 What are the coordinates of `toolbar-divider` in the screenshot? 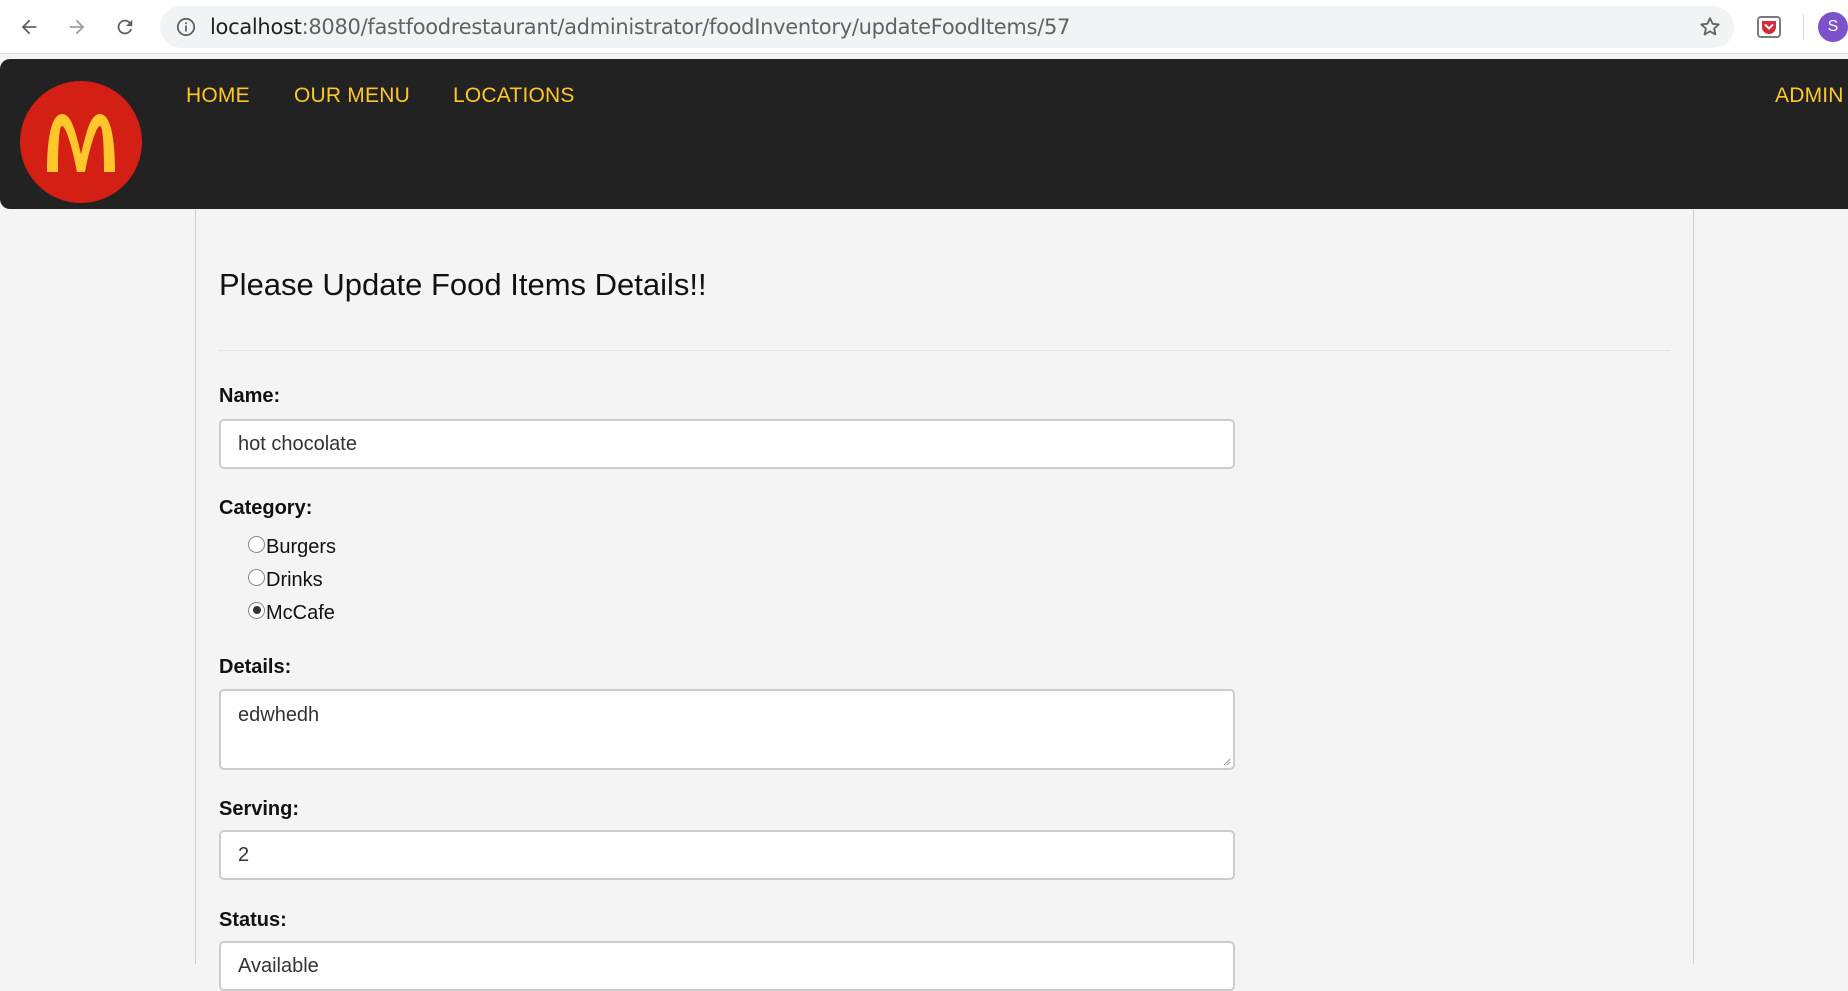 It's located at (1803, 27).